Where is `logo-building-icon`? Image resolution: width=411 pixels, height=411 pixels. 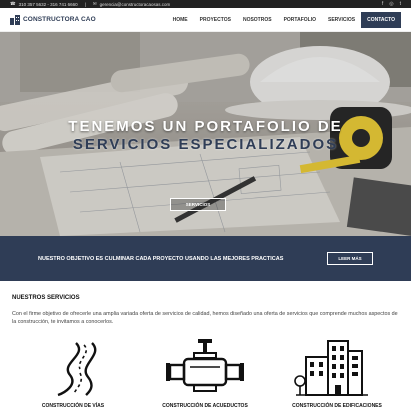
logo-building-icon is located at coordinates (15, 19).